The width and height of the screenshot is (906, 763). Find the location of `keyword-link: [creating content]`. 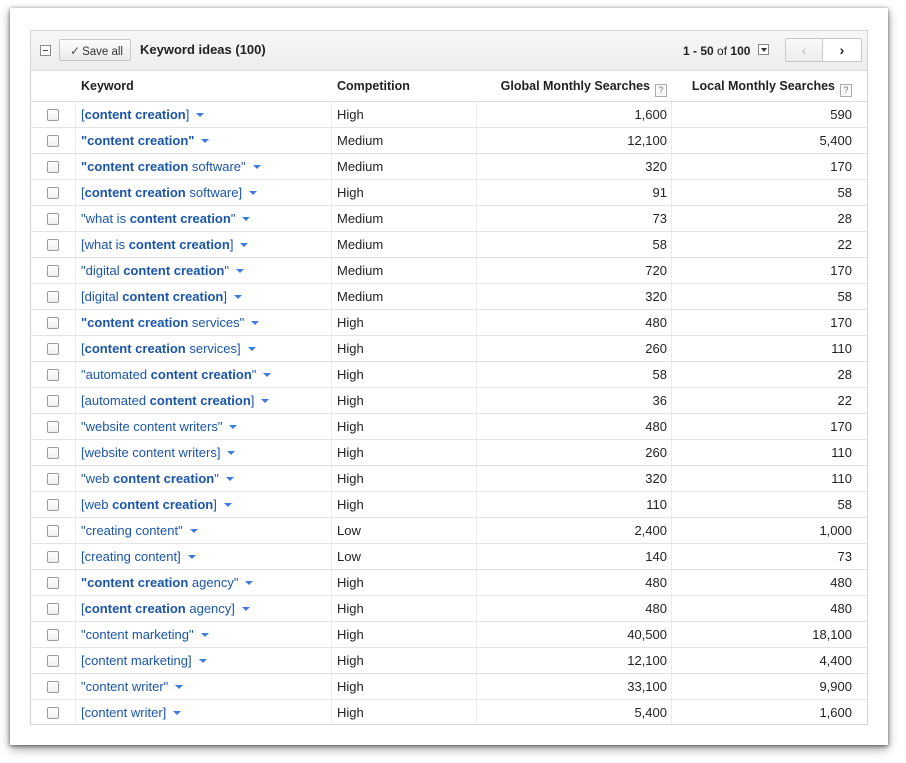

keyword-link: [creating content] is located at coordinates (138, 556).